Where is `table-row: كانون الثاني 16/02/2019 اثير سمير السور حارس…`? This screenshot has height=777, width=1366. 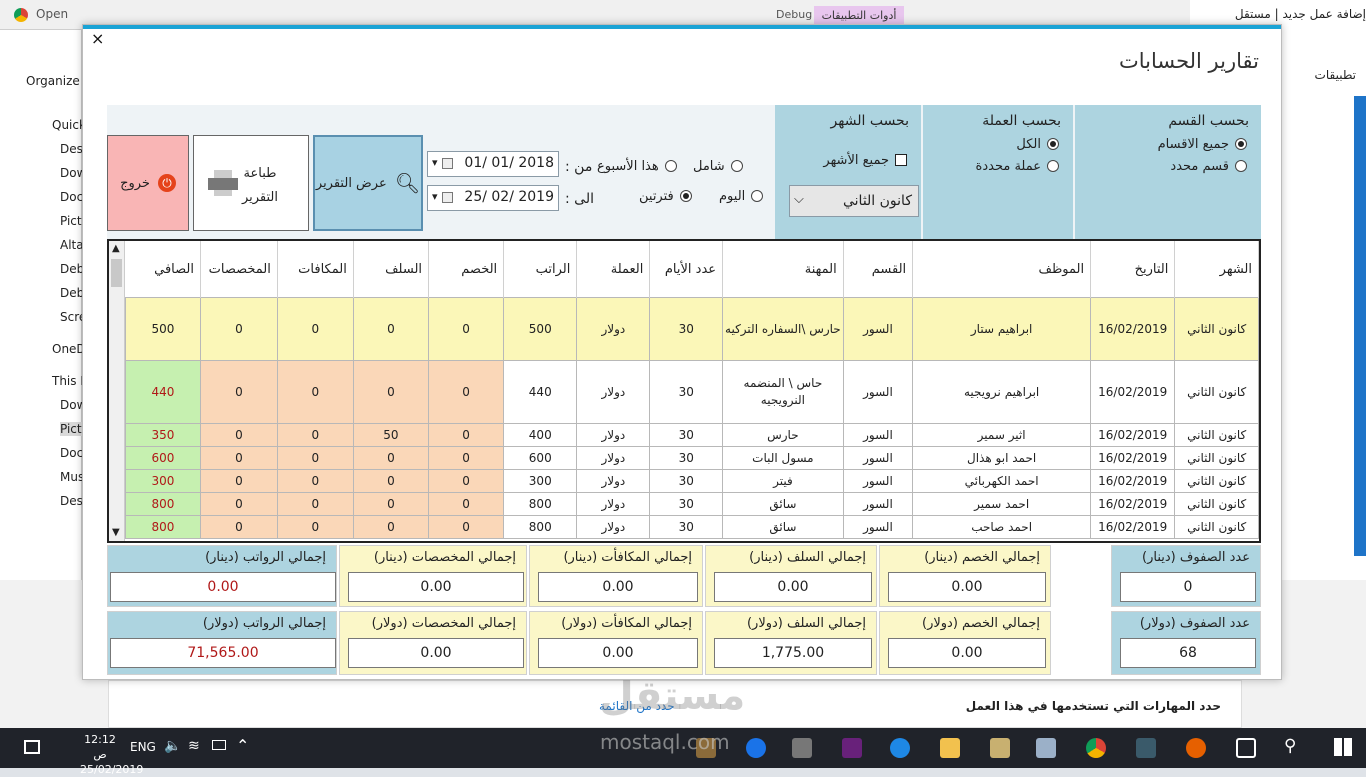
table-row: كانون الثاني 16/02/2019 اثير سمير السور حارس… is located at coordinates (692, 435).